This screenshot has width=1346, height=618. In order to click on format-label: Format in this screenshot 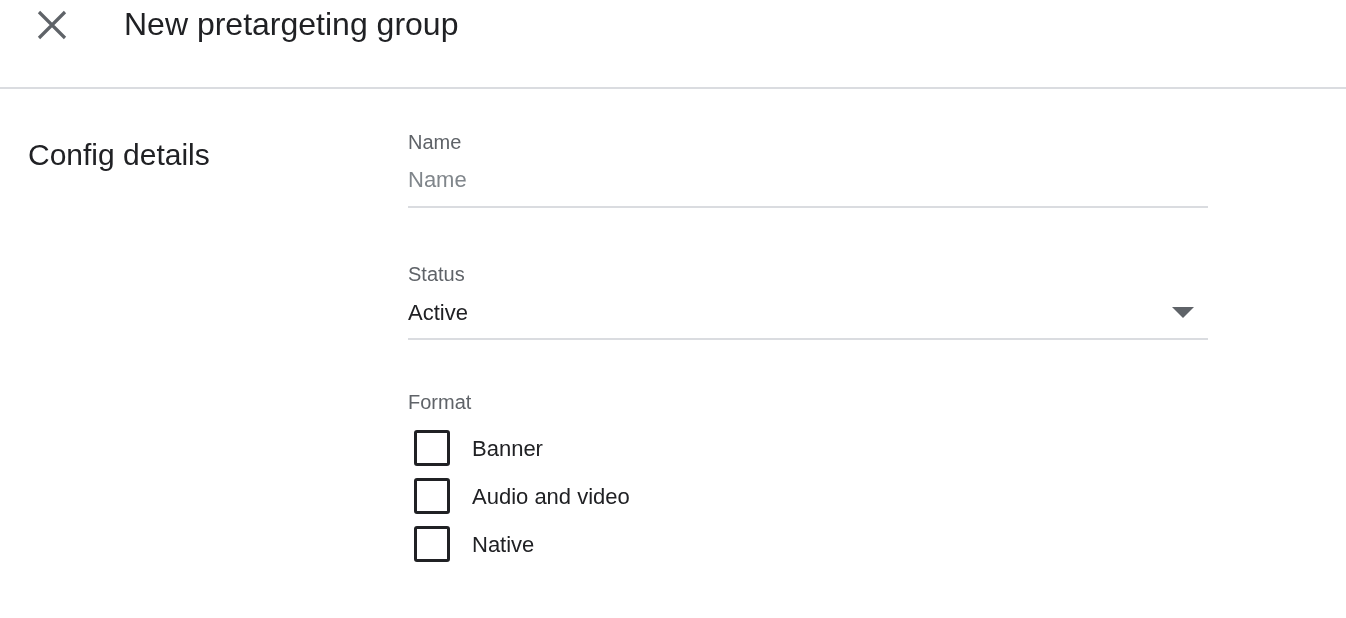, I will do `click(440, 402)`.